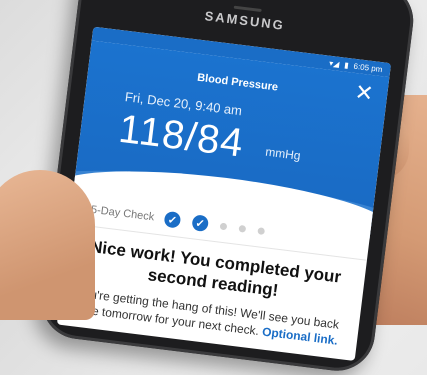 The height and width of the screenshot is (375, 427). What do you see at coordinates (346, 65) in the screenshot?
I see `battery-icon: ▮` at bounding box center [346, 65].